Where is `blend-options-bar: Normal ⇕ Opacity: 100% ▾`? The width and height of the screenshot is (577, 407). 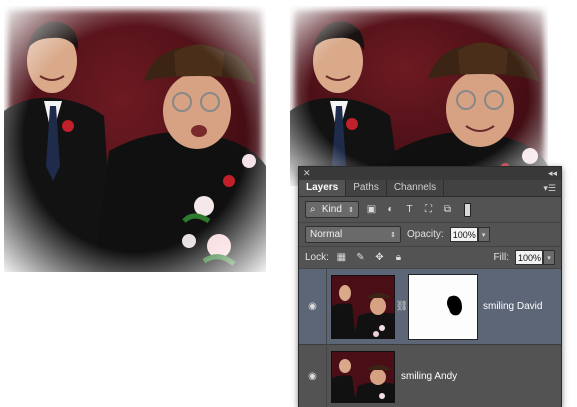 blend-options-bar: Normal ⇕ Opacity: 100% ▾ is located at coordinates (430, 235).